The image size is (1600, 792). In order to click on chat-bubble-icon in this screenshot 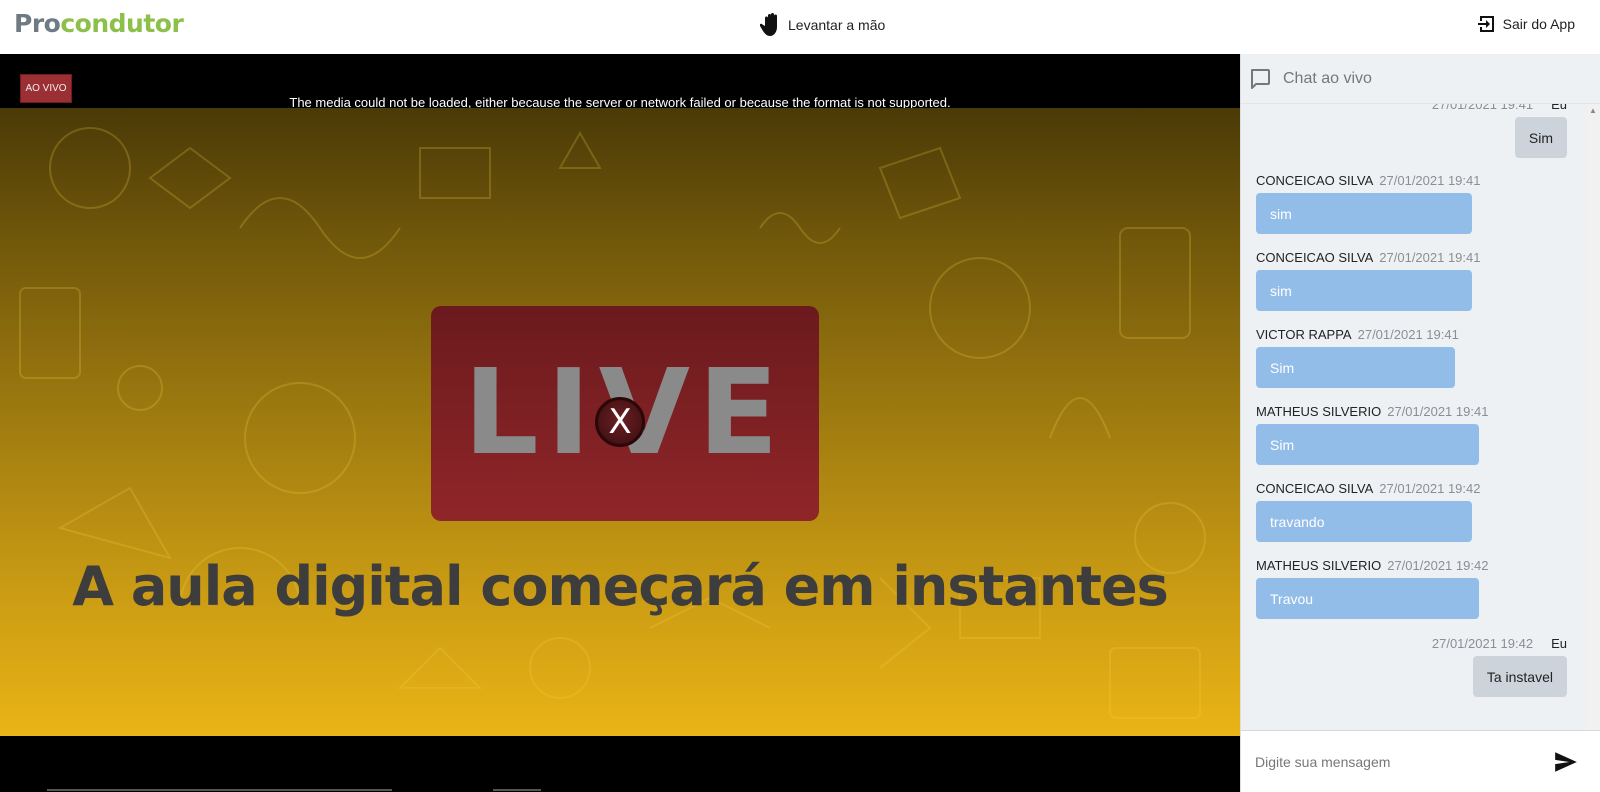, I will do `click(1260, 78)`.